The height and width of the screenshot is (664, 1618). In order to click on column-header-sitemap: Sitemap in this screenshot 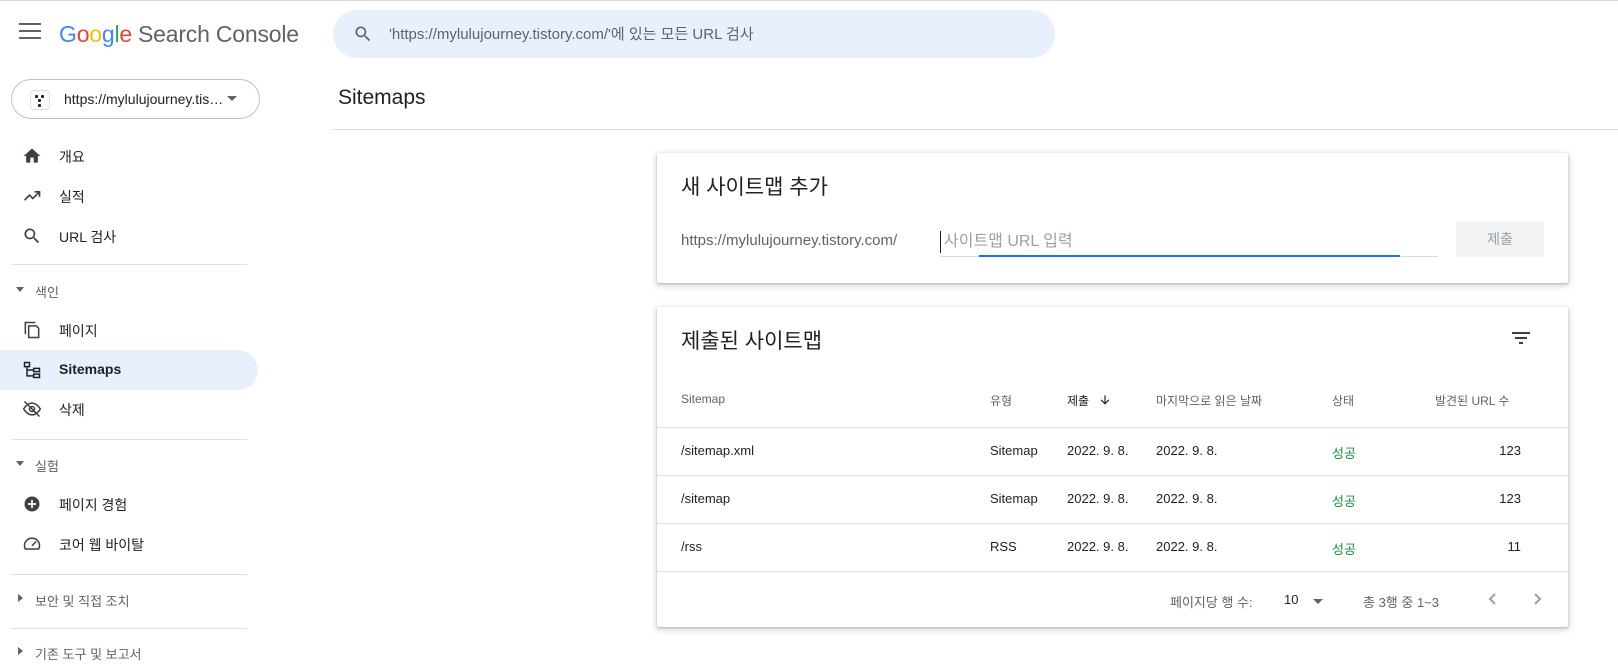, I will do `click(703, 399)`.